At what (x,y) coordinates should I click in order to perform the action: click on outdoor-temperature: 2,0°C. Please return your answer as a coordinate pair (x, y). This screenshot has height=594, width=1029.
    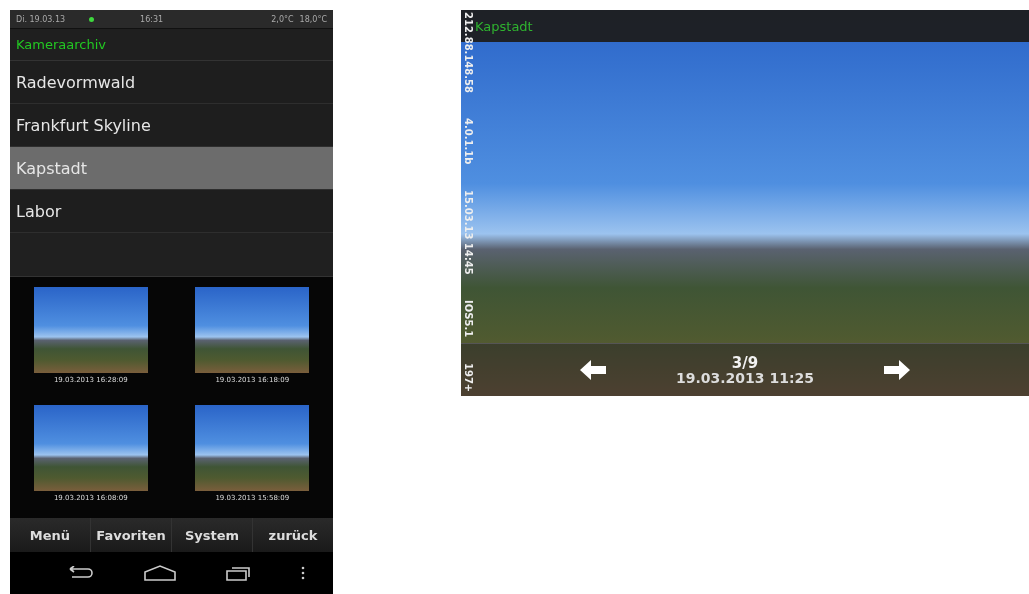
    Looking at the image, I should click on (282, 19).